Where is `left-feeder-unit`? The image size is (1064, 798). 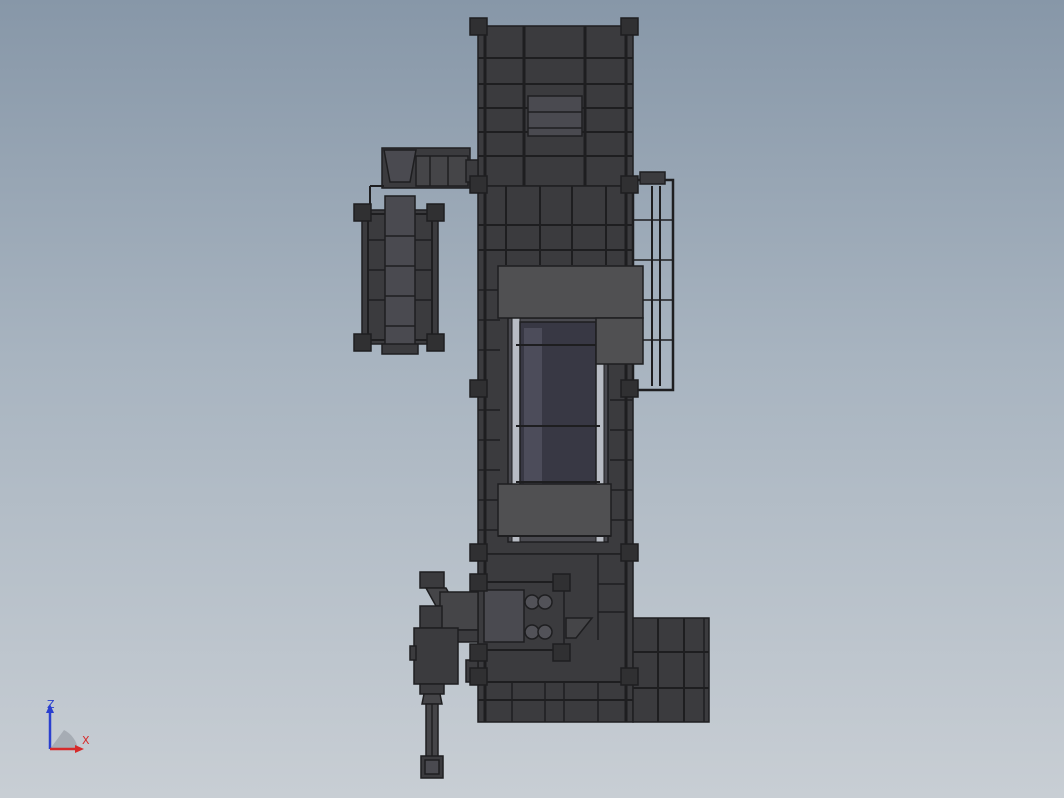 left-feeder-unit is located at coordinates (420, 251).